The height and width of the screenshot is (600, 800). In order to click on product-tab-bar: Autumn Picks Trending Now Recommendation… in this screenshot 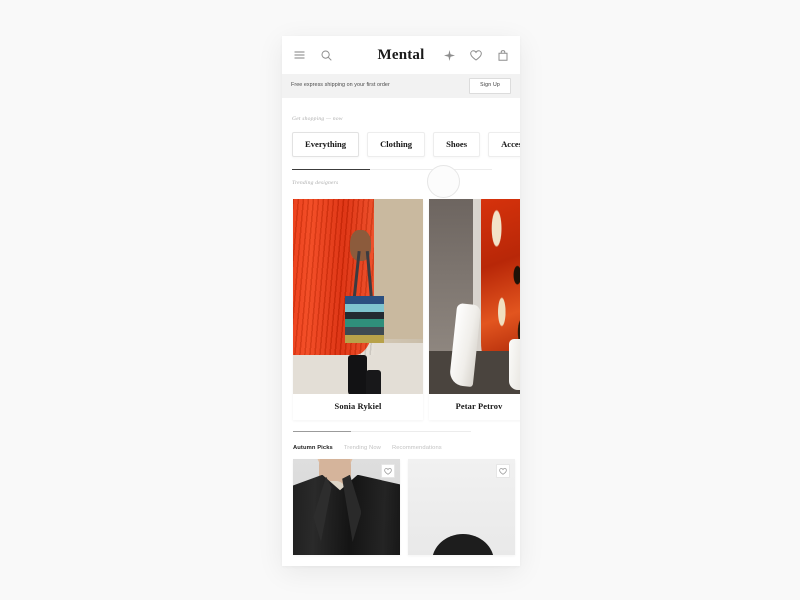, I will do `click(401, 444)`.